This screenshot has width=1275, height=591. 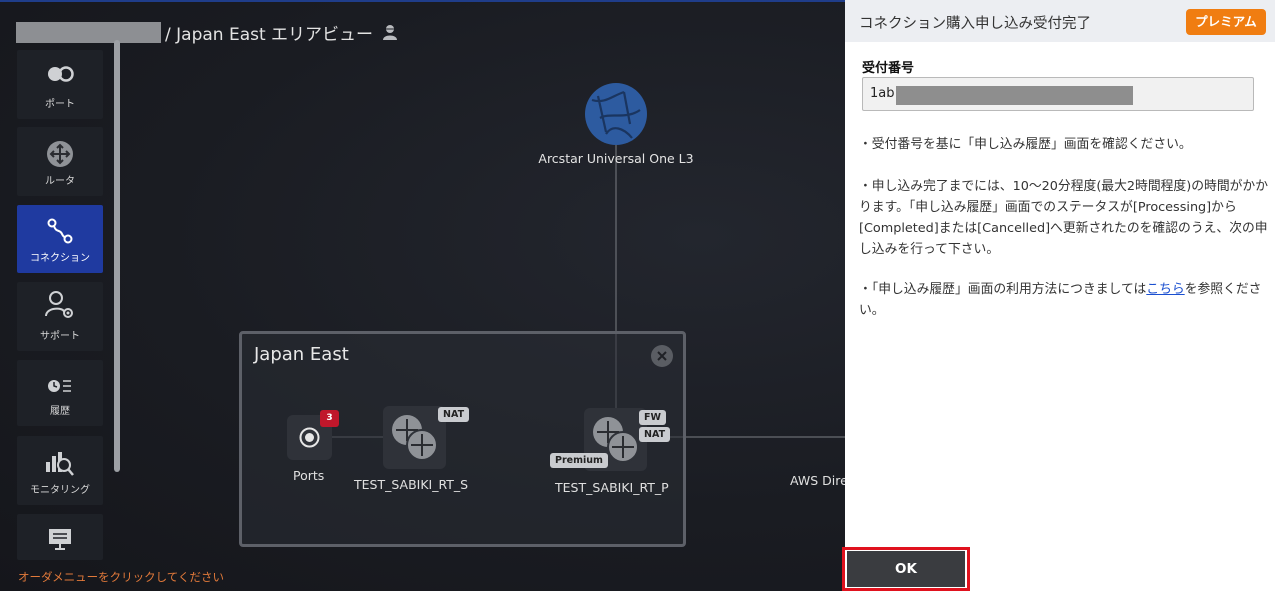 What do you see at coordinates (612, 487) in the screenshot?
I see `router-p-label: TEST_SABIKI_RT_P` at bounding box center [612, 487].